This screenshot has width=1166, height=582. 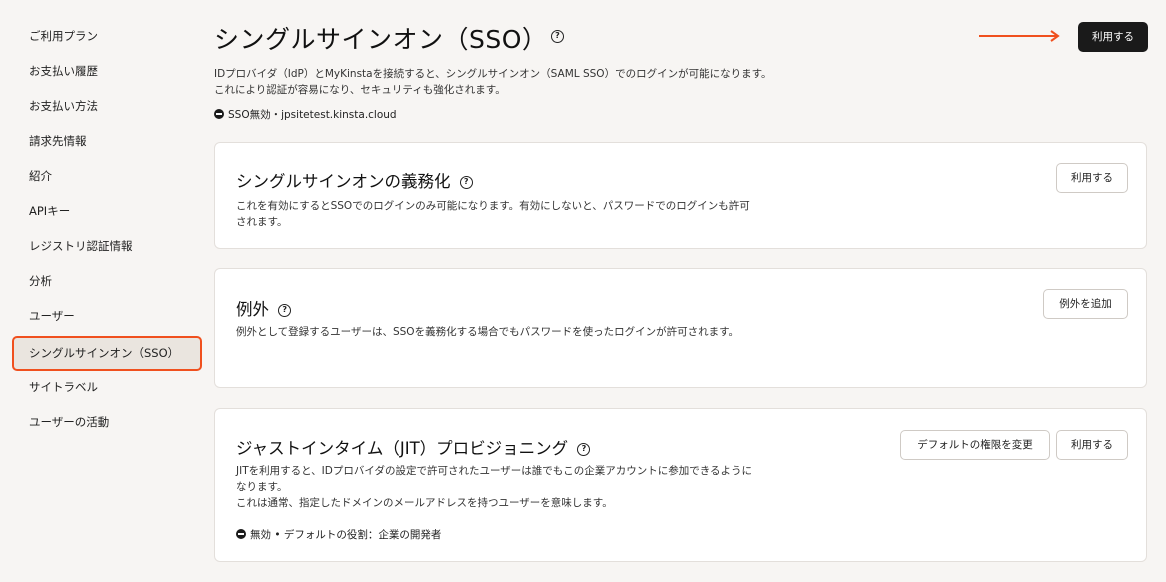 What do you see at coordinates (402, 448) in the screenshot?
I see `card-title-text: ジャストインタイム（JIT）プロビジョニング` at bounding box center [402, 448].